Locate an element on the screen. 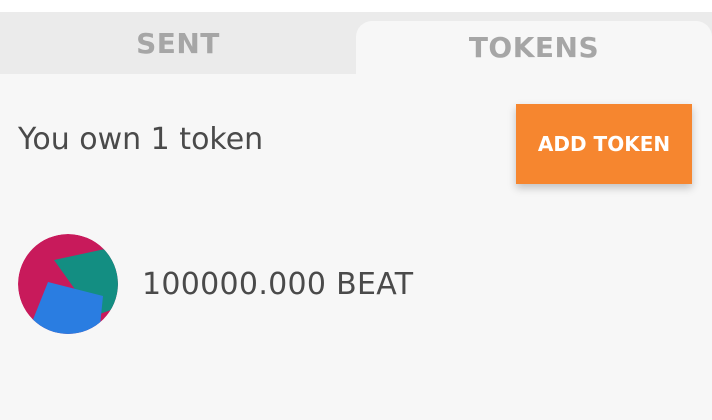 This screenshot has height=420, width=712. token-list-item: 100000.000 BEAT is located at coordinates (215, 284).